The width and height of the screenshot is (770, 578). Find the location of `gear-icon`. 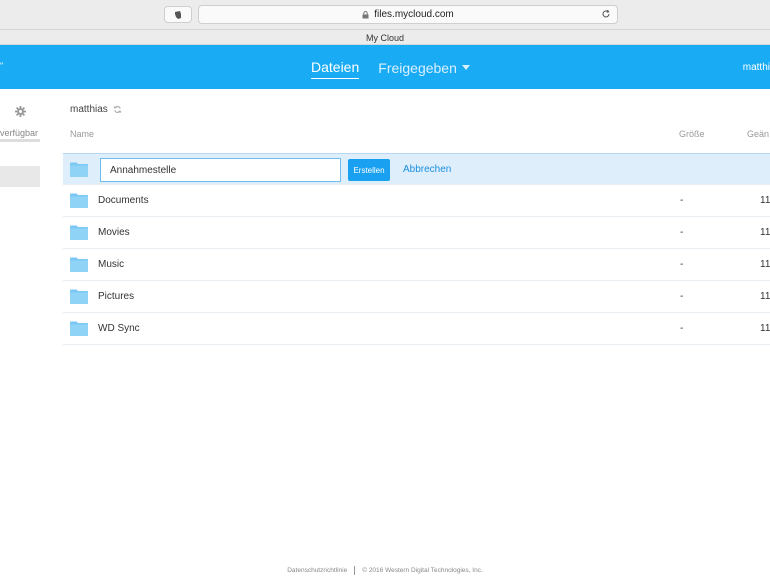

gear-icon is located at coordinates (20, 111).